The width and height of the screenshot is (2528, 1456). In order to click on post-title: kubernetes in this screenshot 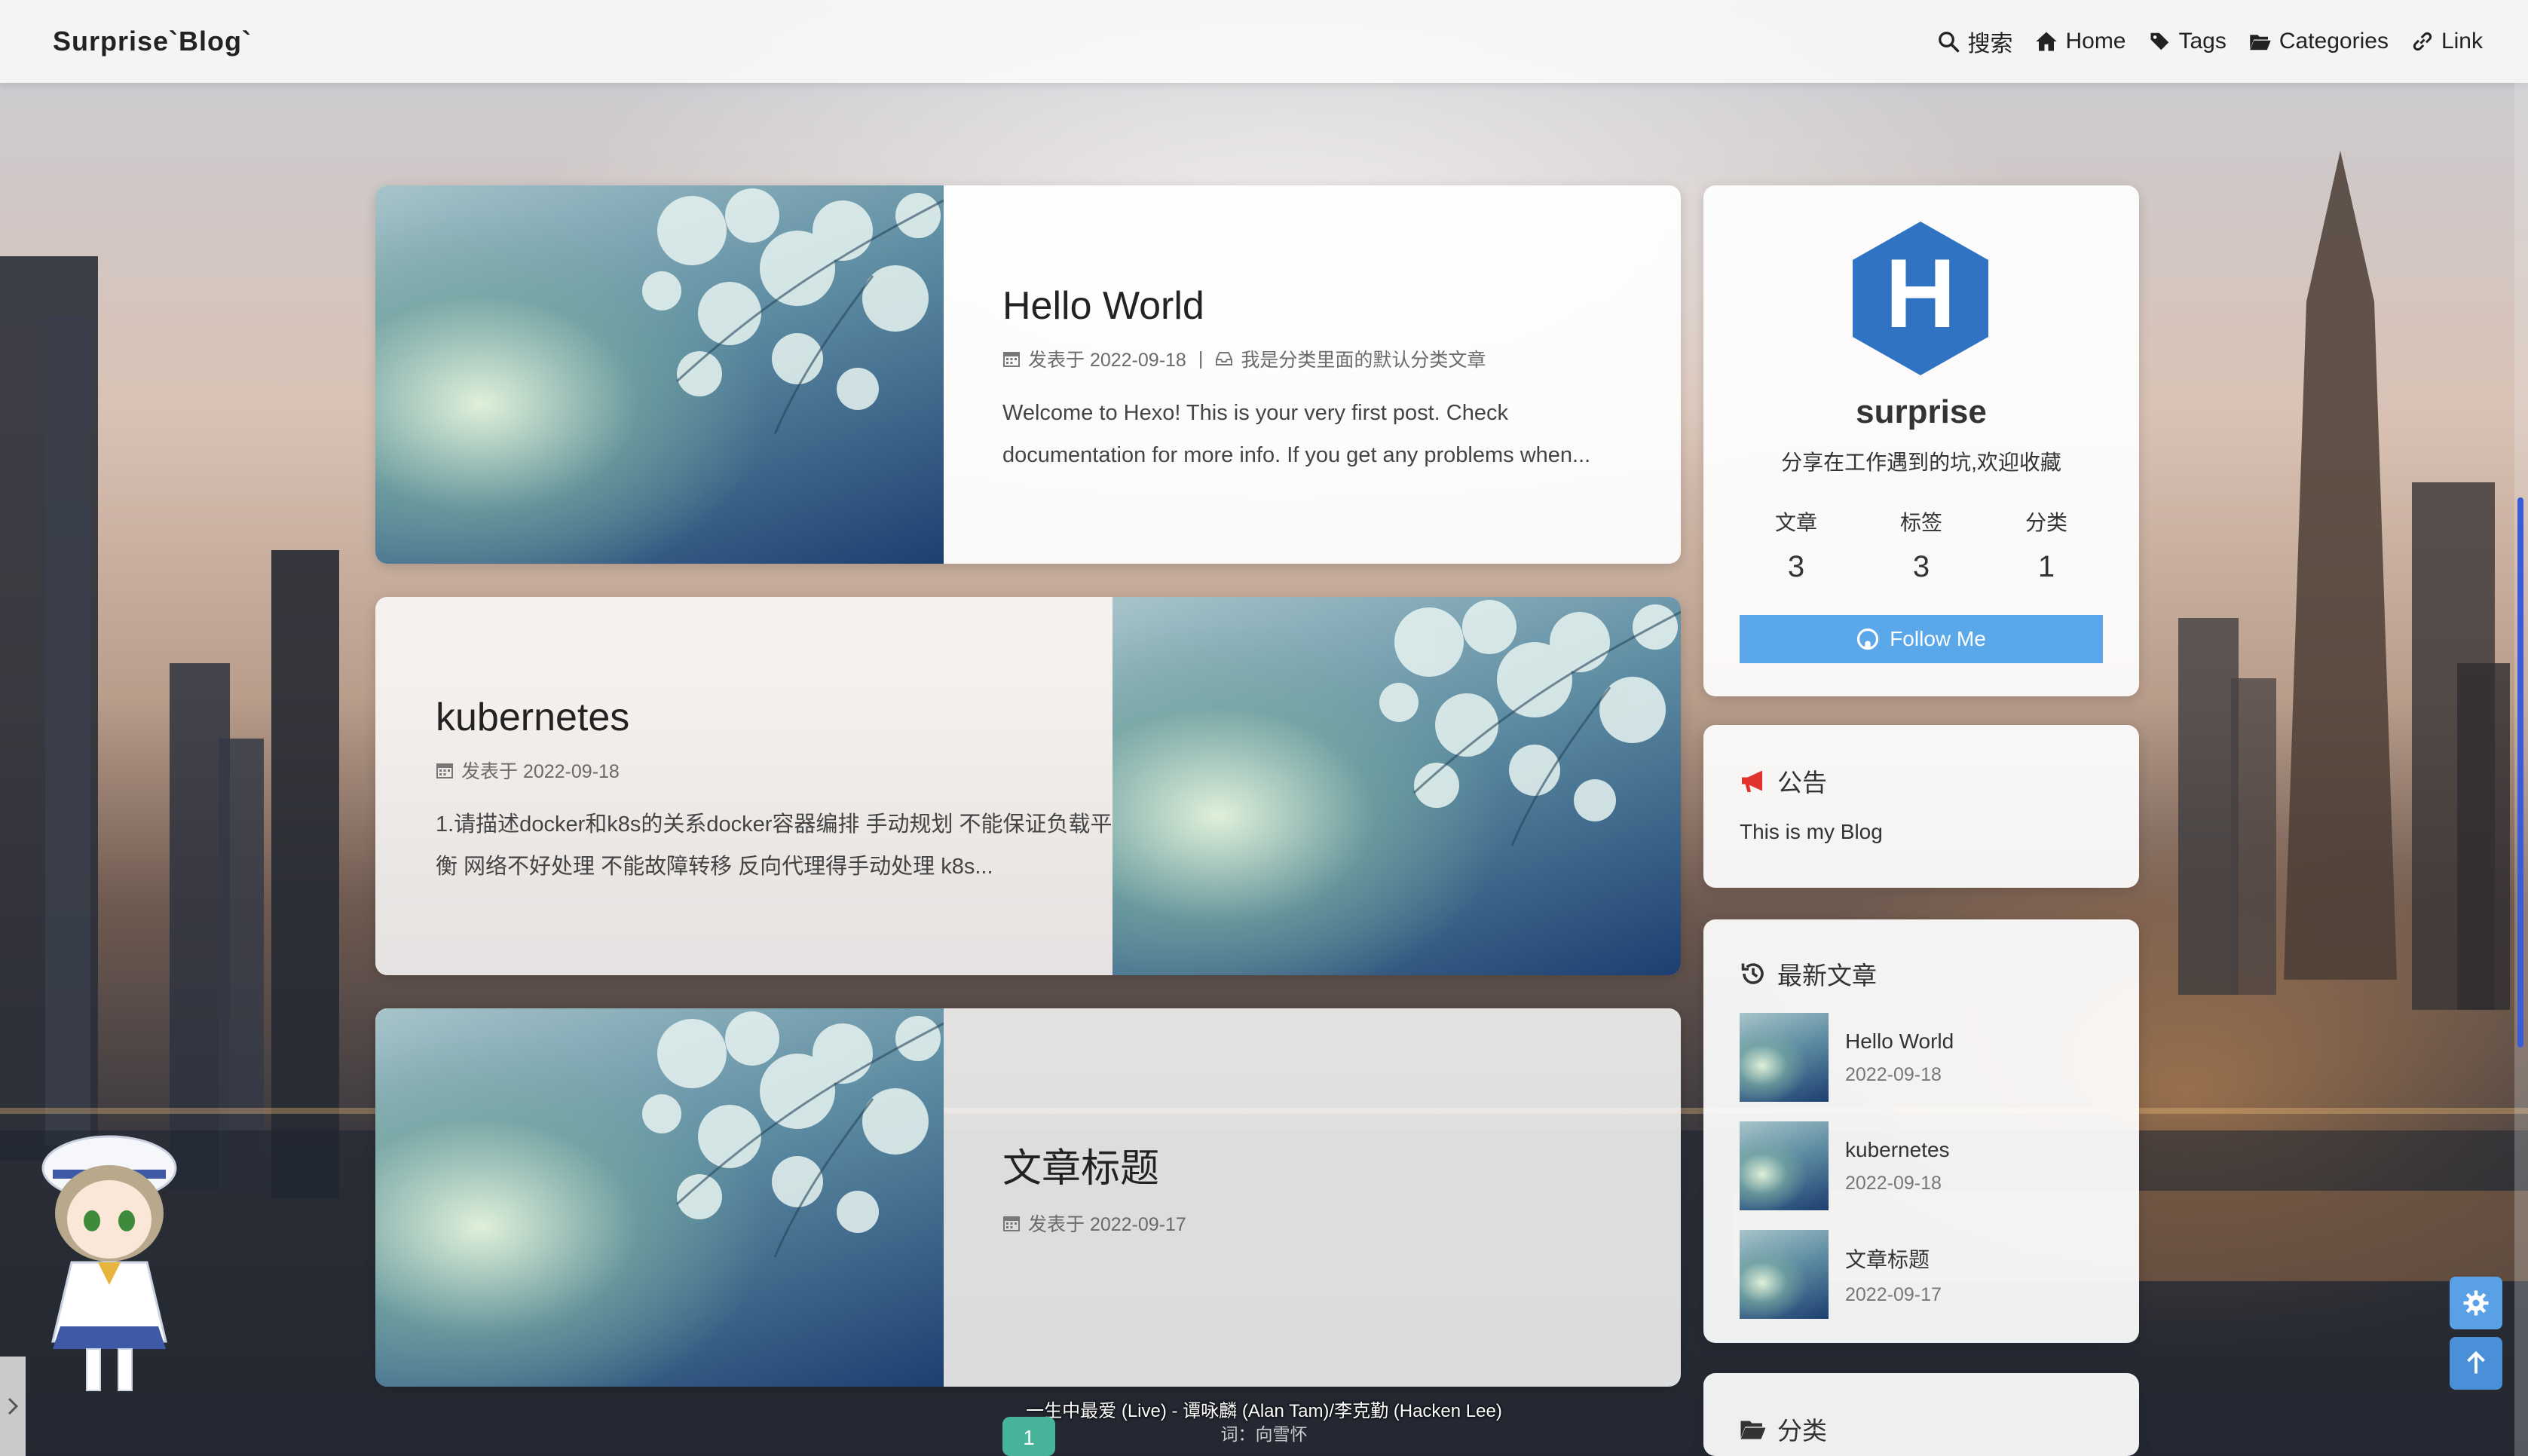, I will do `click(775, 717)`.